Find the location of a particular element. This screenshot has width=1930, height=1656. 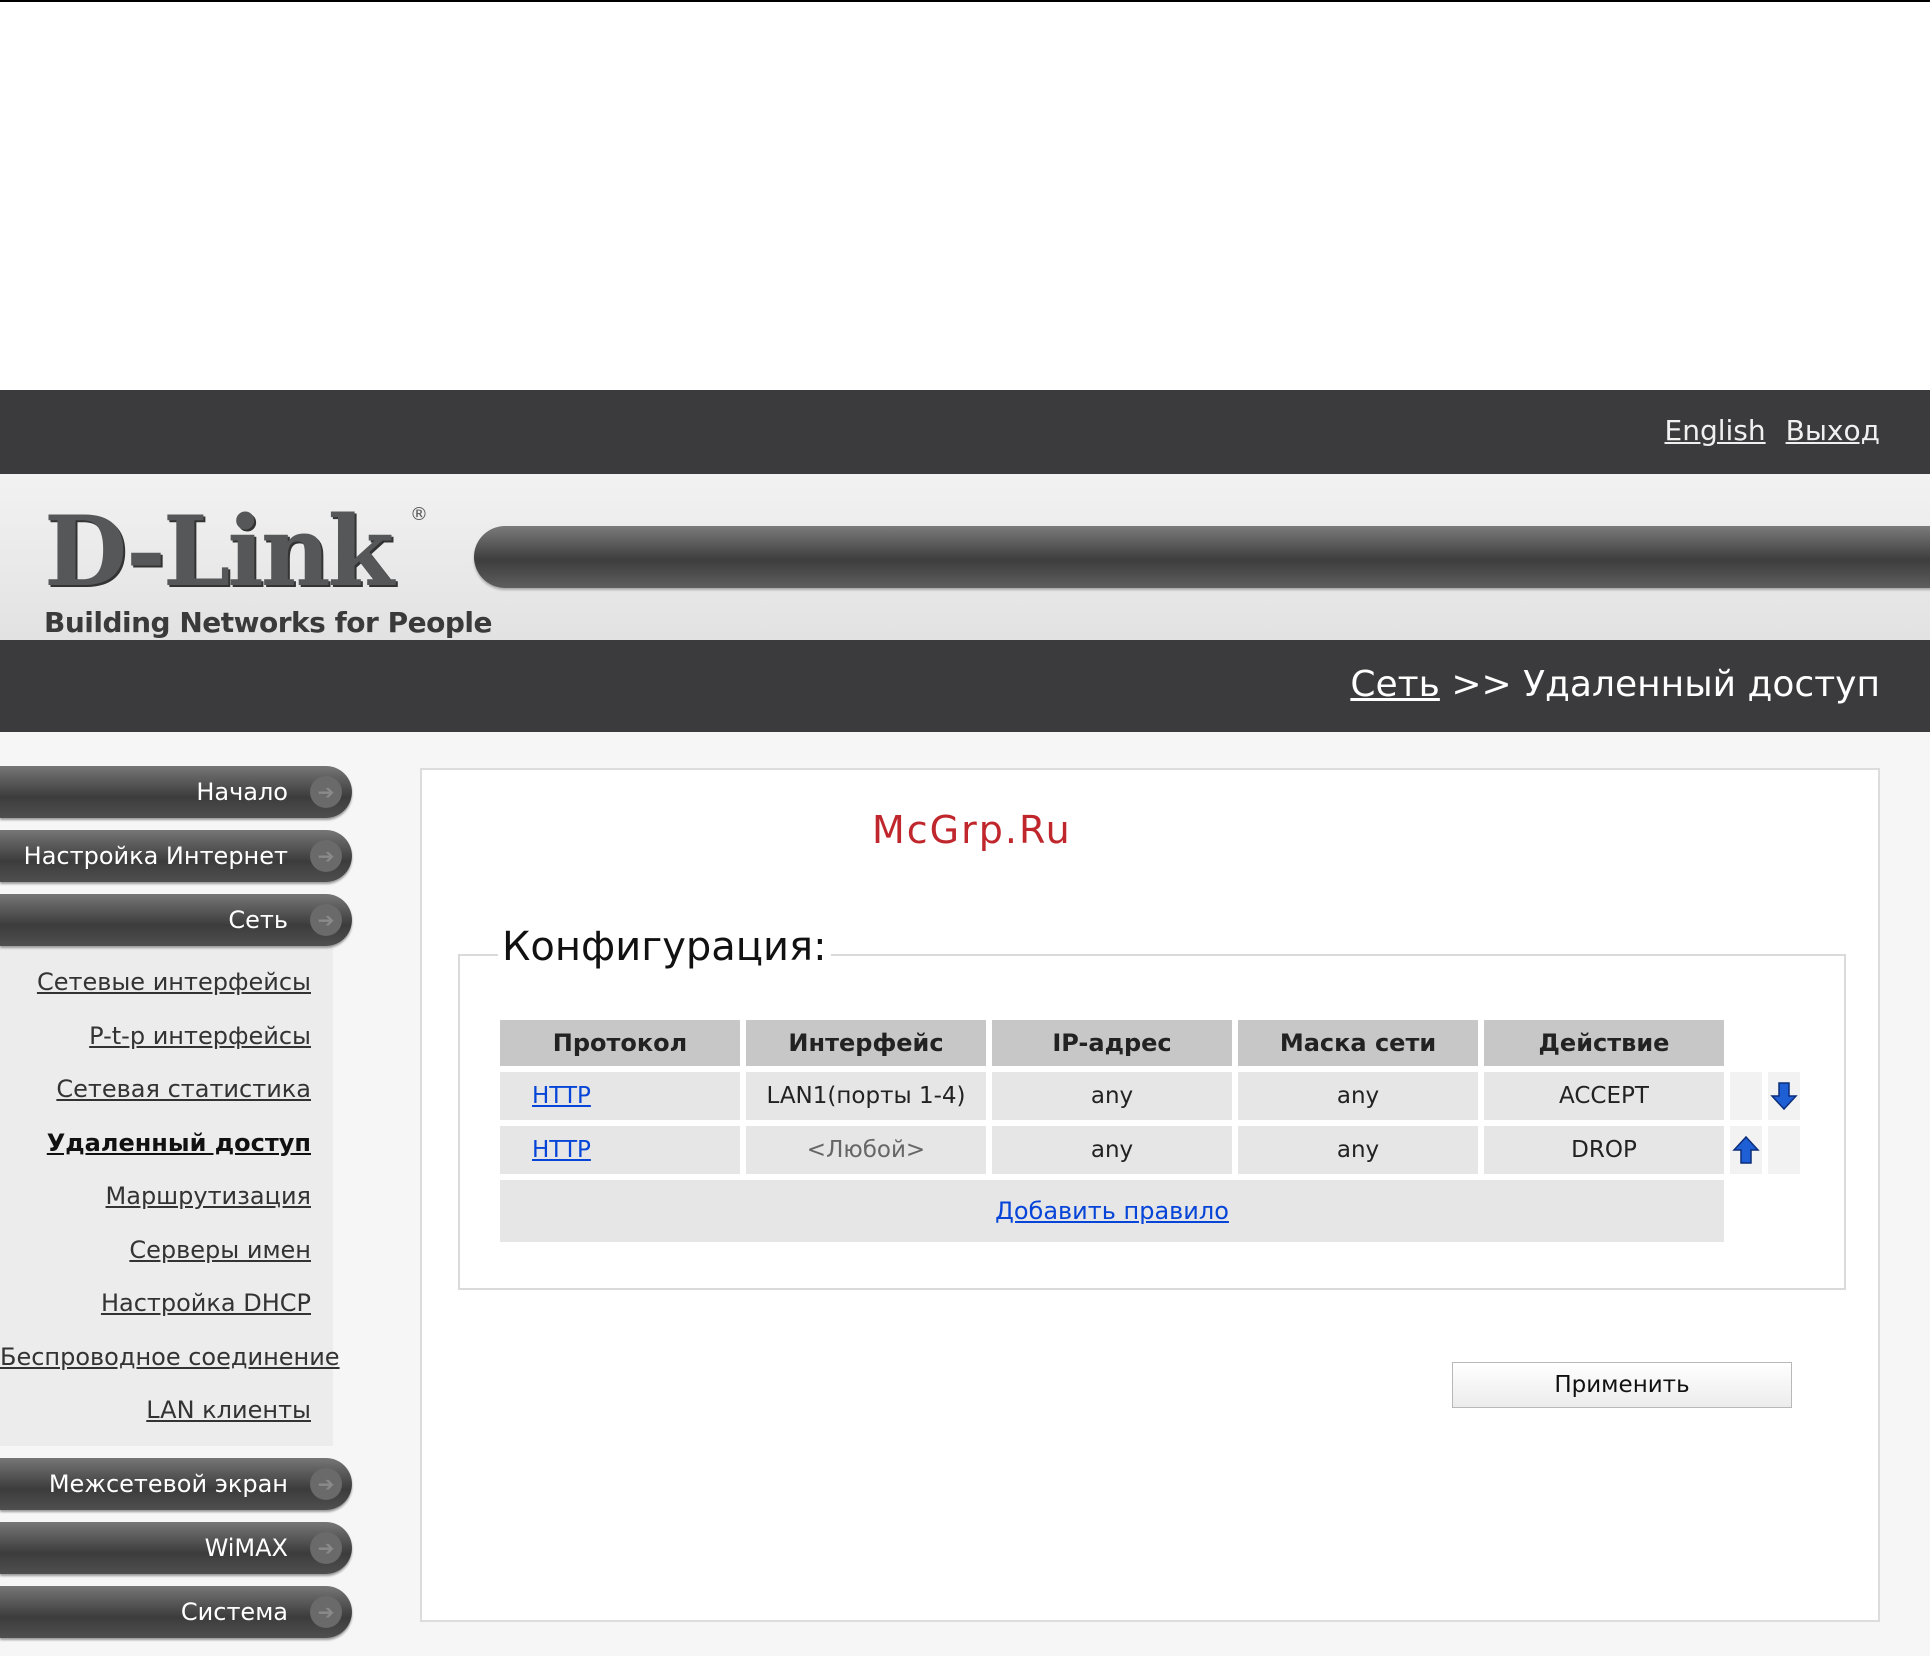

menu-item-internet-setup: Настройка Интернет ➔ is located at coordinates (176, 856).